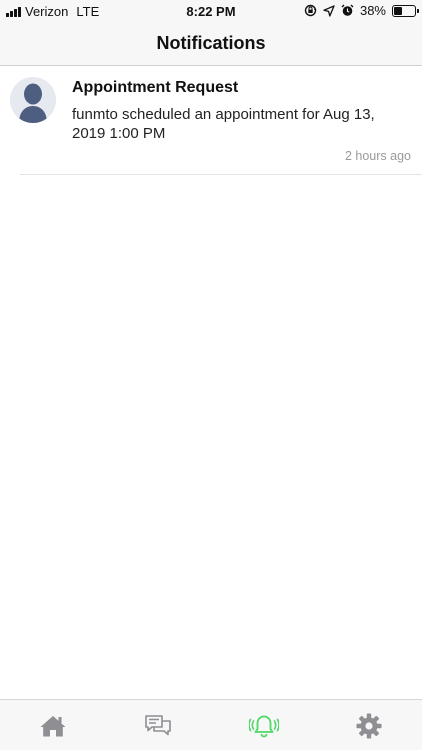  I want to click on location-arrow-icon, so click(329, 11).